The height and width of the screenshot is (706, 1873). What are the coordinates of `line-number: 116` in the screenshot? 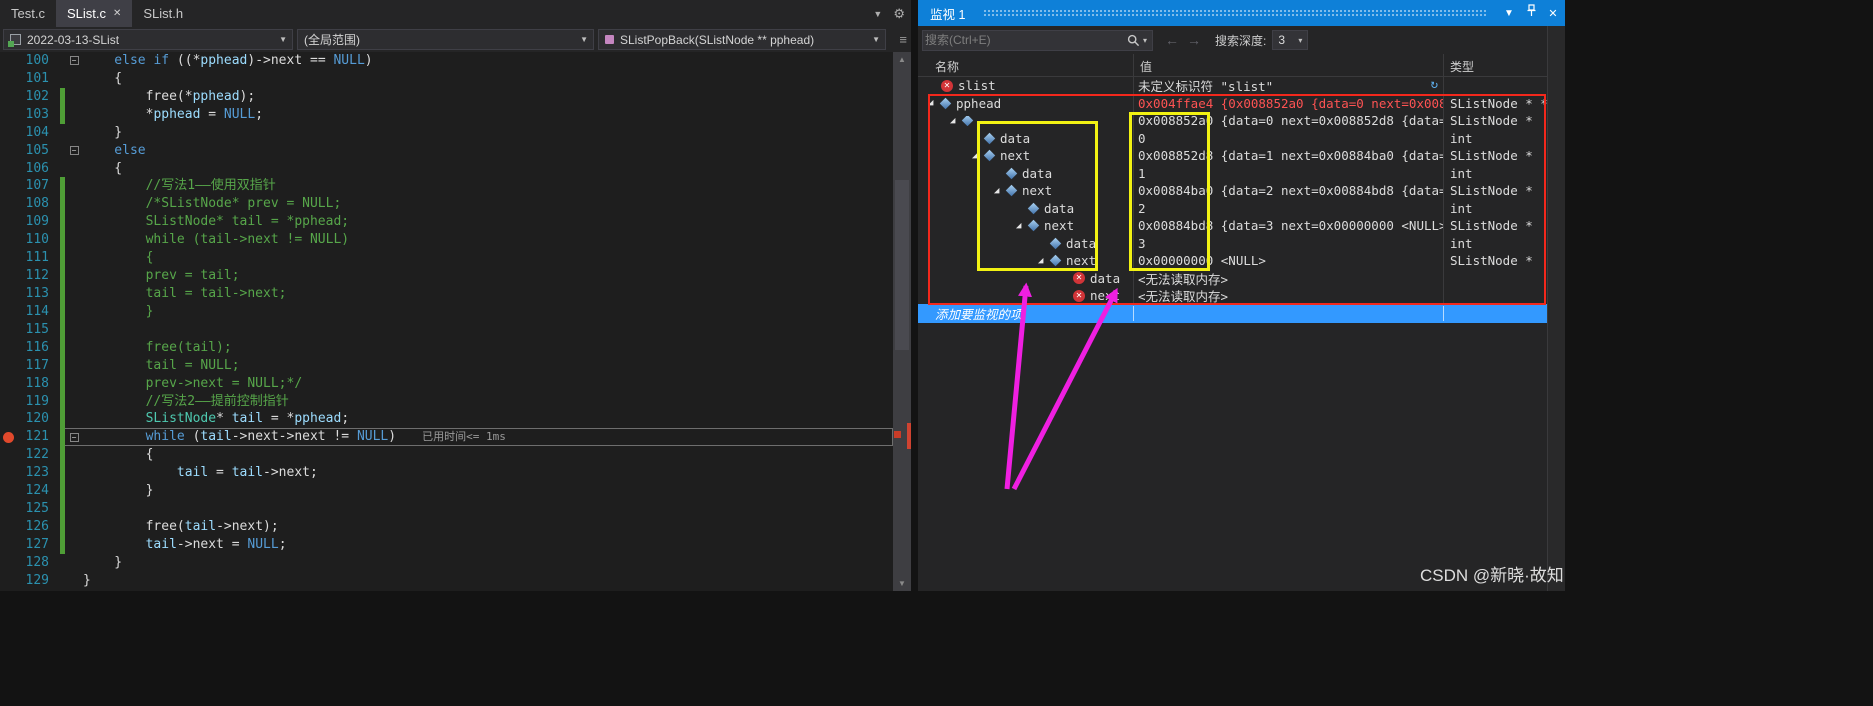 It's located at (30, 348).